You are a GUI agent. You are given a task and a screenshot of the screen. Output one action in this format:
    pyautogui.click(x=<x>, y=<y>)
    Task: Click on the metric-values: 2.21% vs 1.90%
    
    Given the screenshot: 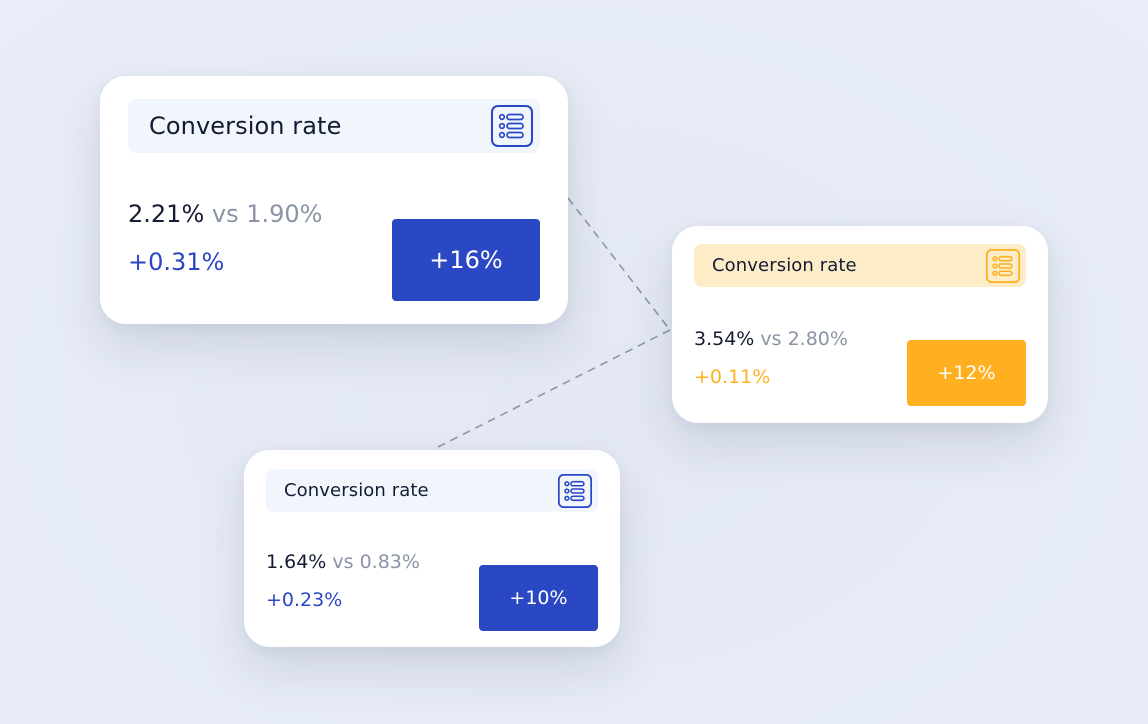 What is the action you would take?
    pyautogui.click(x=225, y=214)
    